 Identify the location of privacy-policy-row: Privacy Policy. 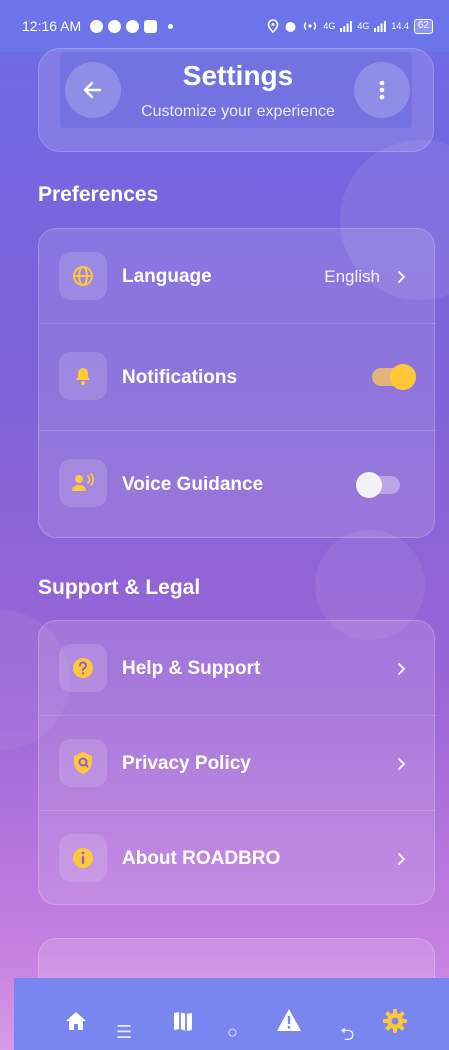
(237, 763).